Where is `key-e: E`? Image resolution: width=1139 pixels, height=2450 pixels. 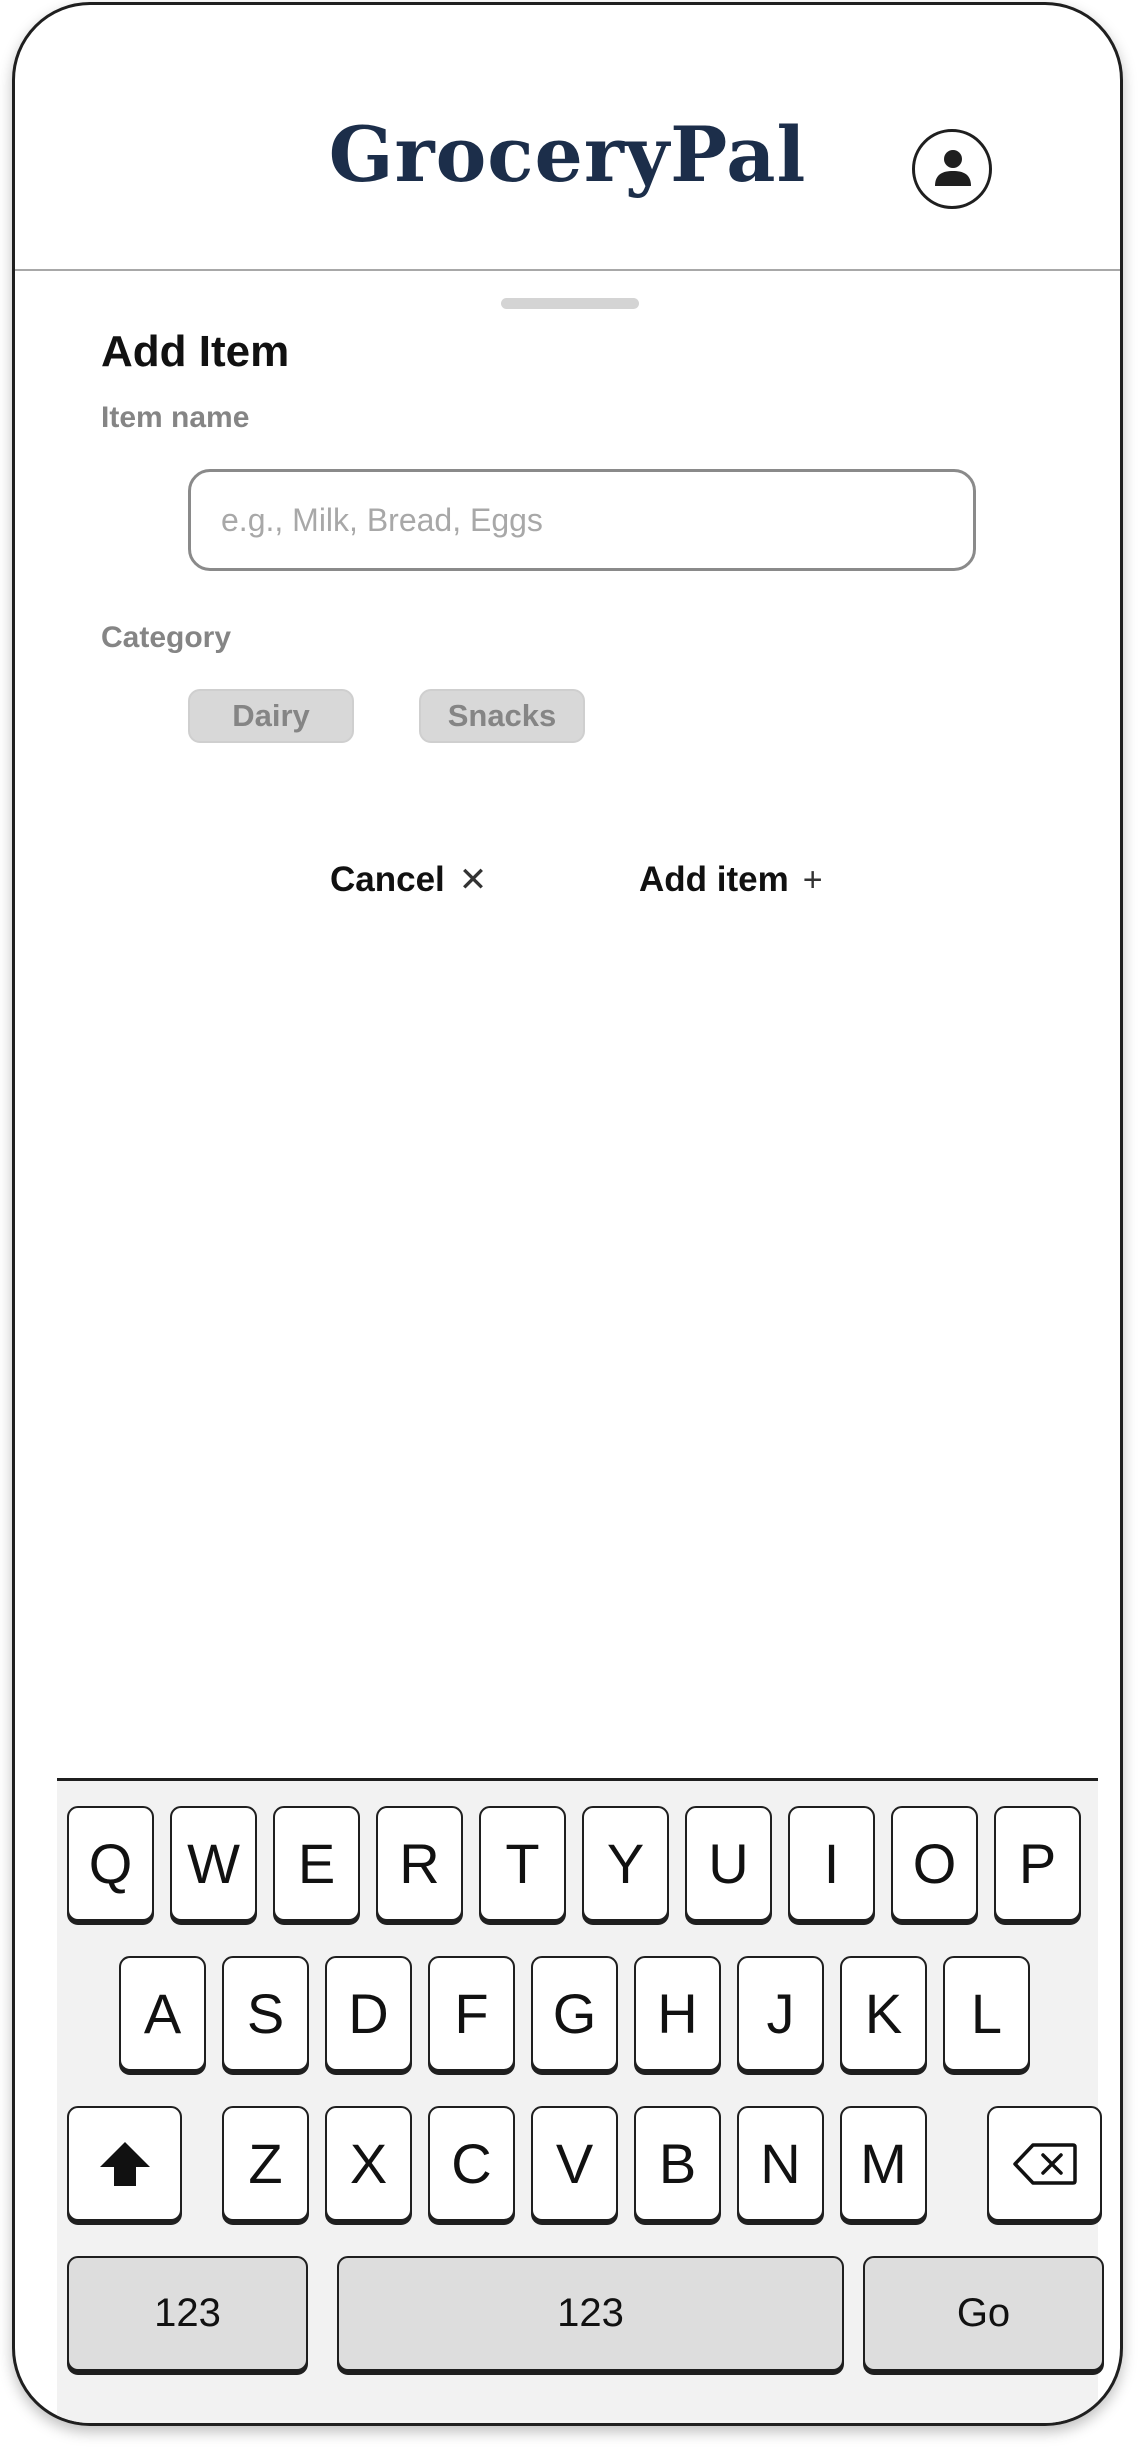 key-e: E is located at coordinates (316, 1863).